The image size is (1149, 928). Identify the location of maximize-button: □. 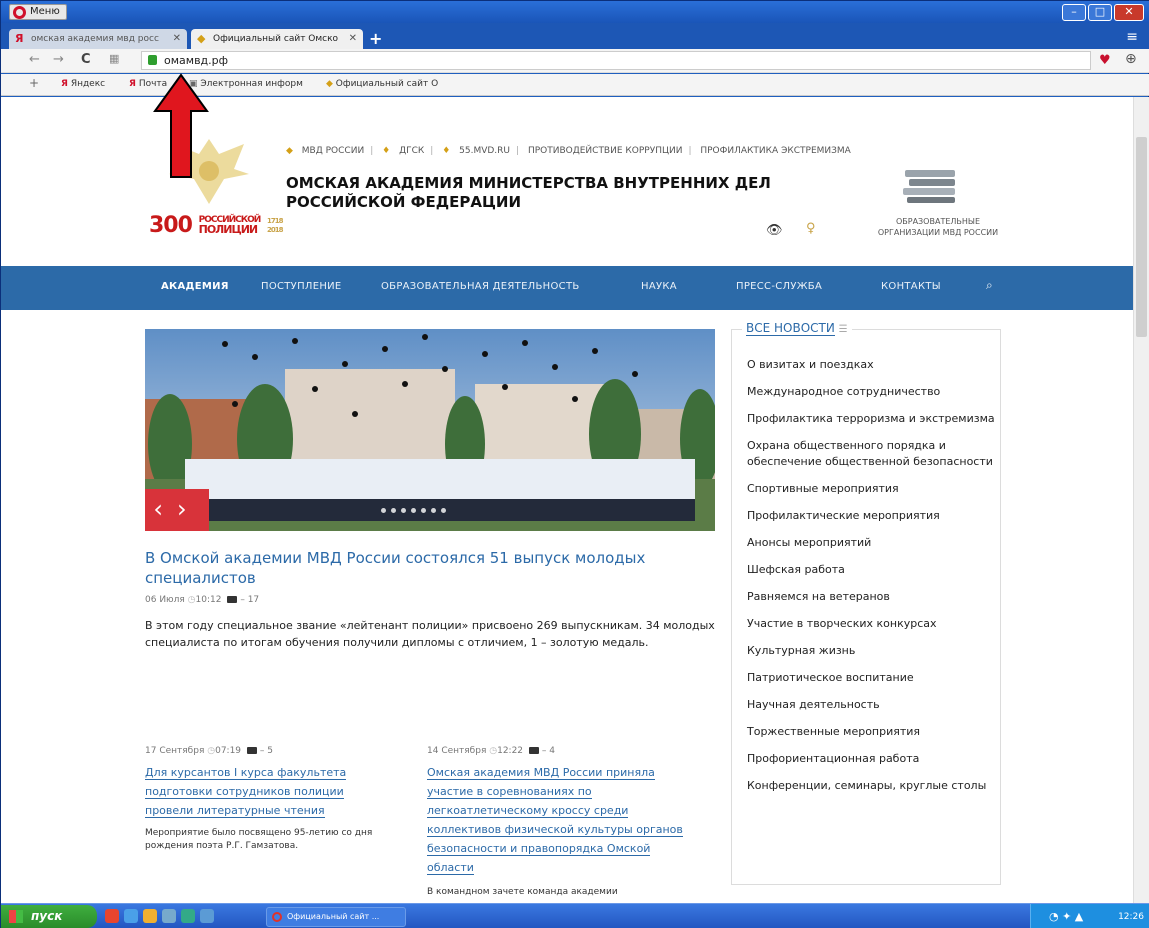
(1100, 12).